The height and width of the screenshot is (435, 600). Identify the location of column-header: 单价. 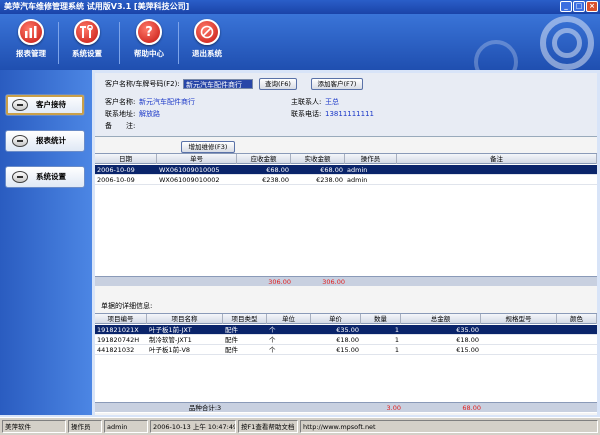
(336, 319).